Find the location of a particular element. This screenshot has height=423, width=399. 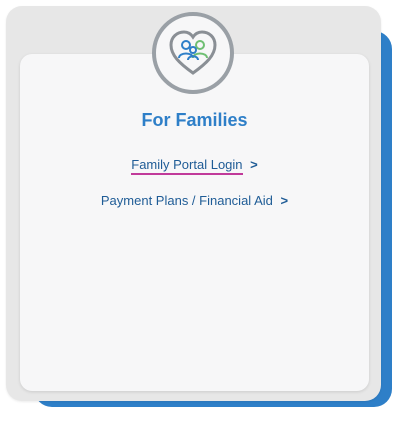

family-portal-login-label: Family Portal Login is located at coordinates (187, 166).